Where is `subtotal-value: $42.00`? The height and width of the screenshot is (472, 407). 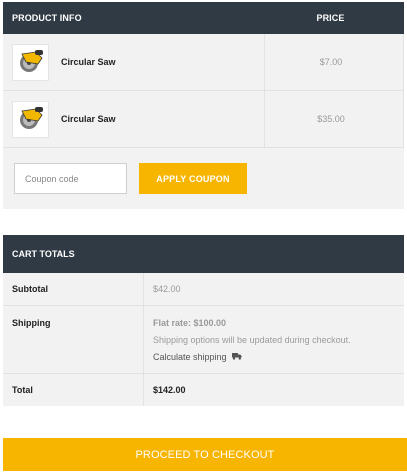 subtotal-value: $42.00 is located at coordinates (167, 289).